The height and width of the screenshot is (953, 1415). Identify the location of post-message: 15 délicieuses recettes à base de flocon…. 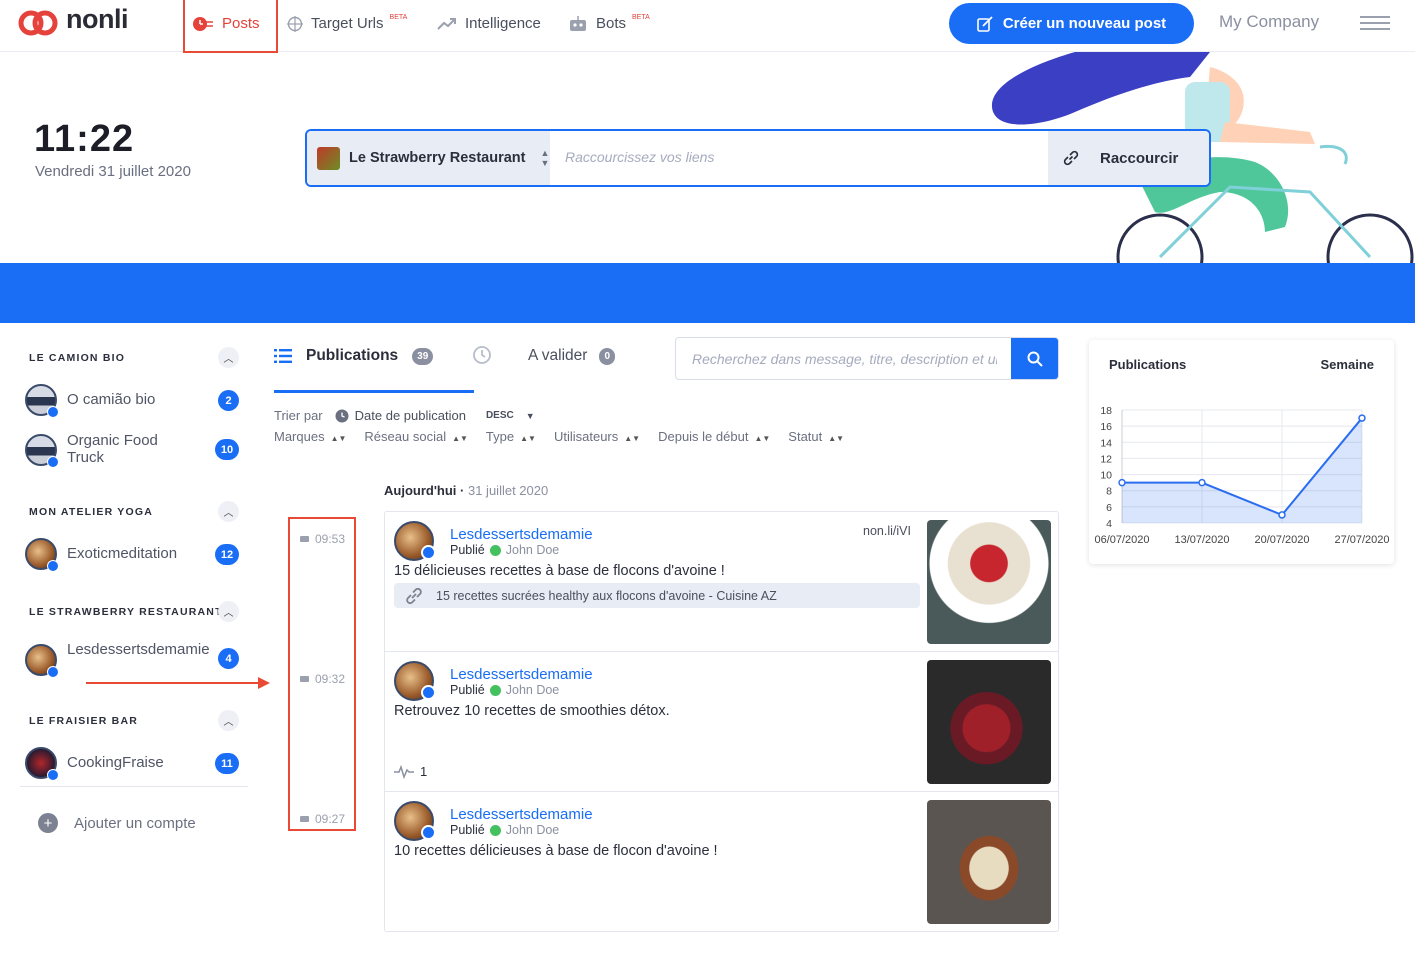
(559, 571).